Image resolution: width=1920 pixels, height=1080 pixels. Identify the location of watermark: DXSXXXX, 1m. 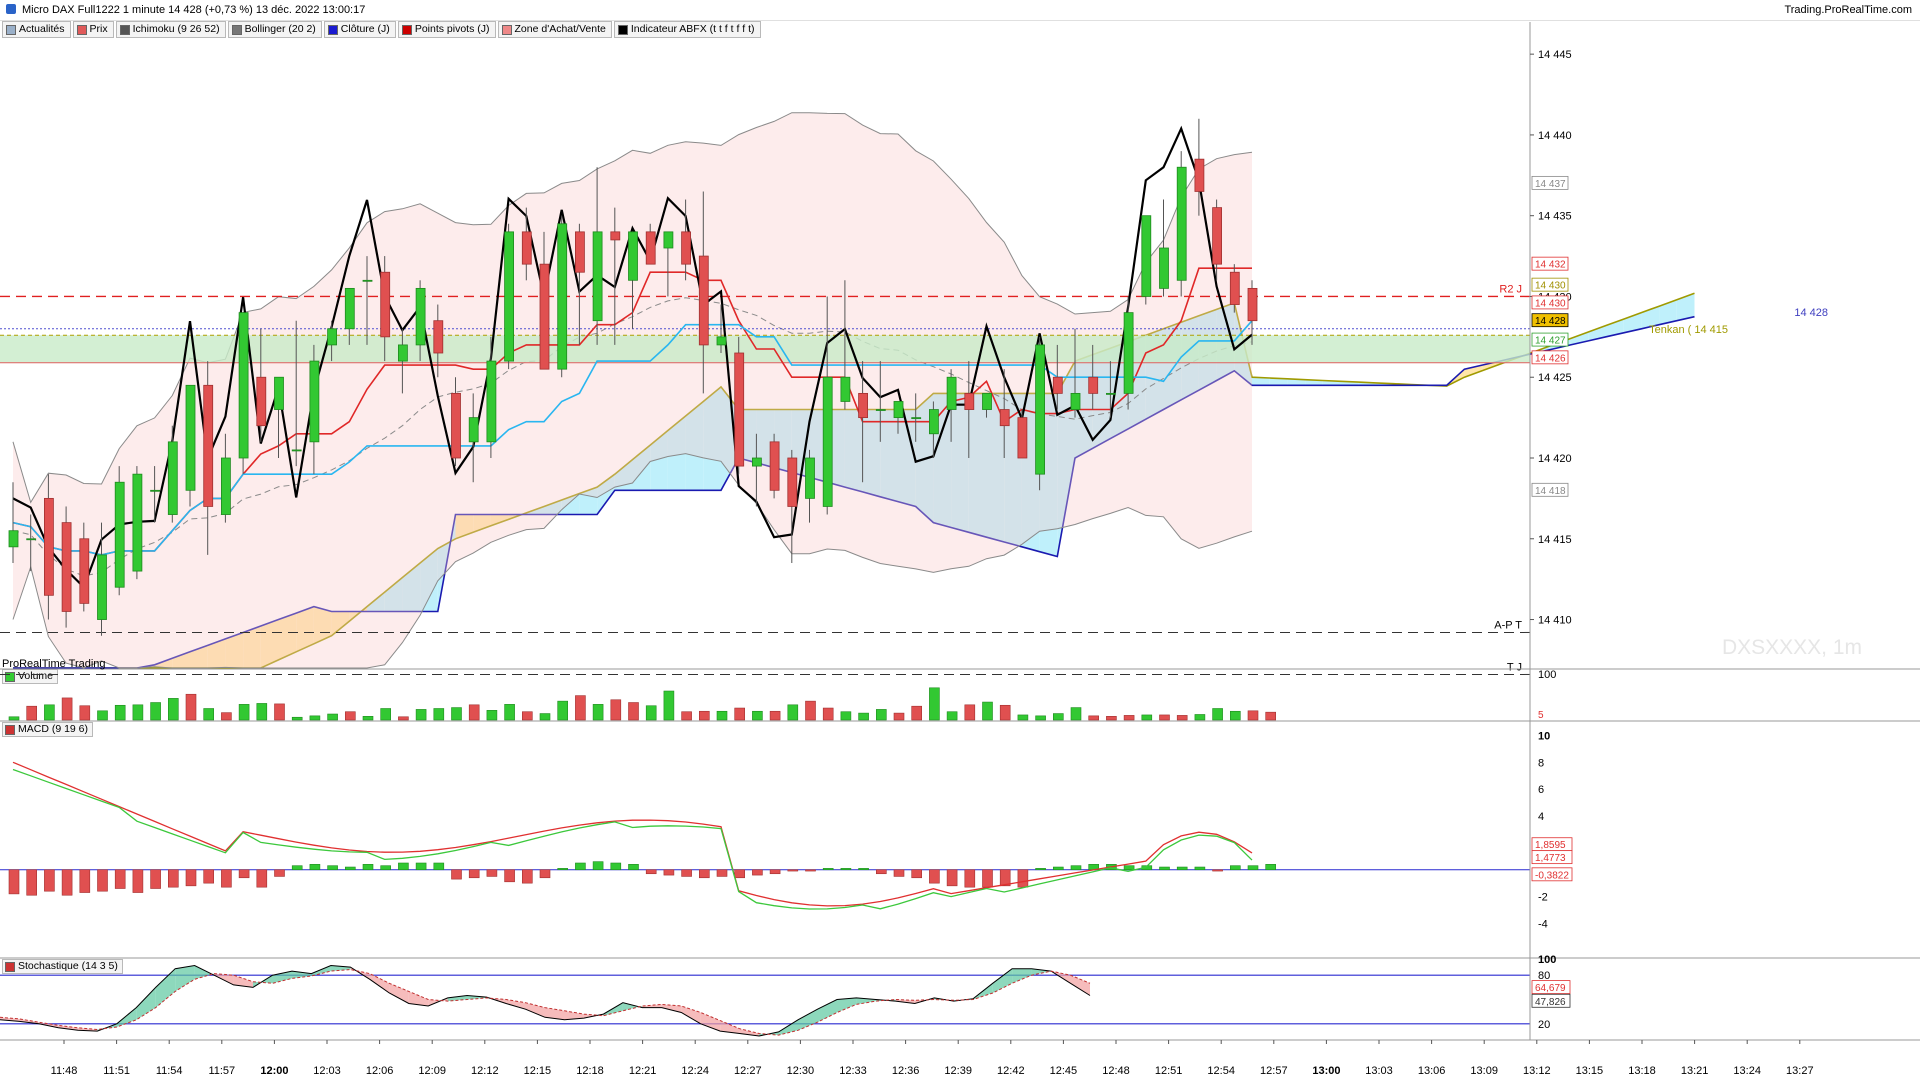
(1792, 647).